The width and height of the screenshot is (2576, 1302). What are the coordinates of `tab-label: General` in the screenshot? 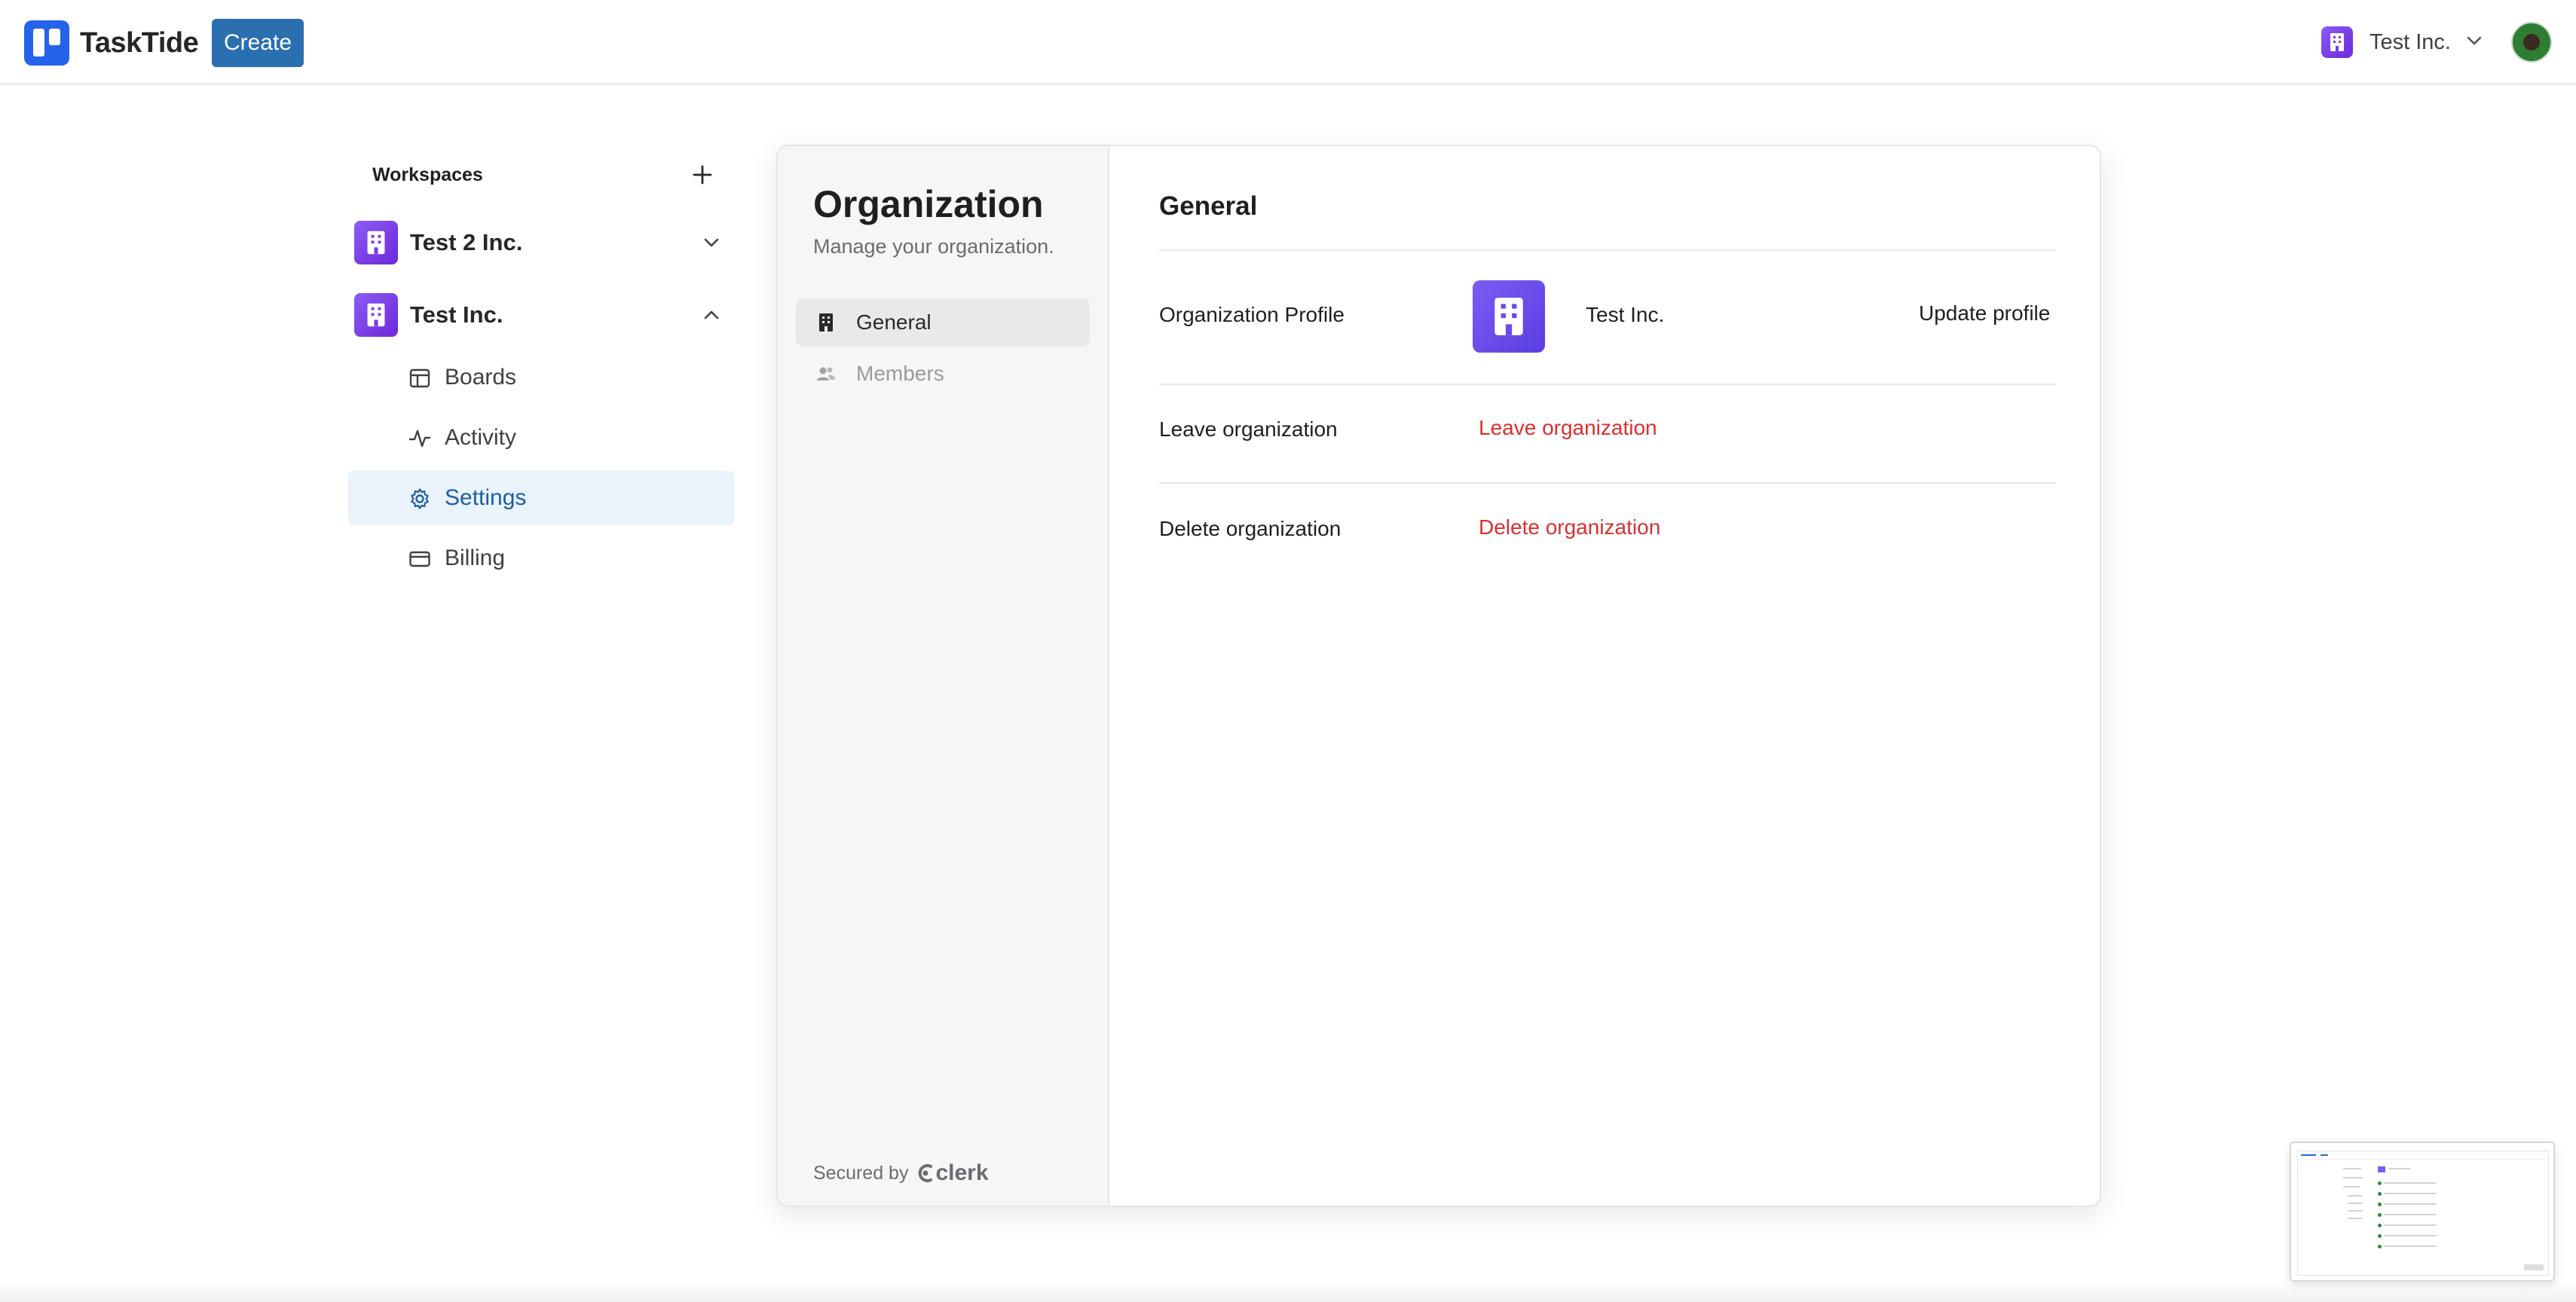 It's located at (894, 322).